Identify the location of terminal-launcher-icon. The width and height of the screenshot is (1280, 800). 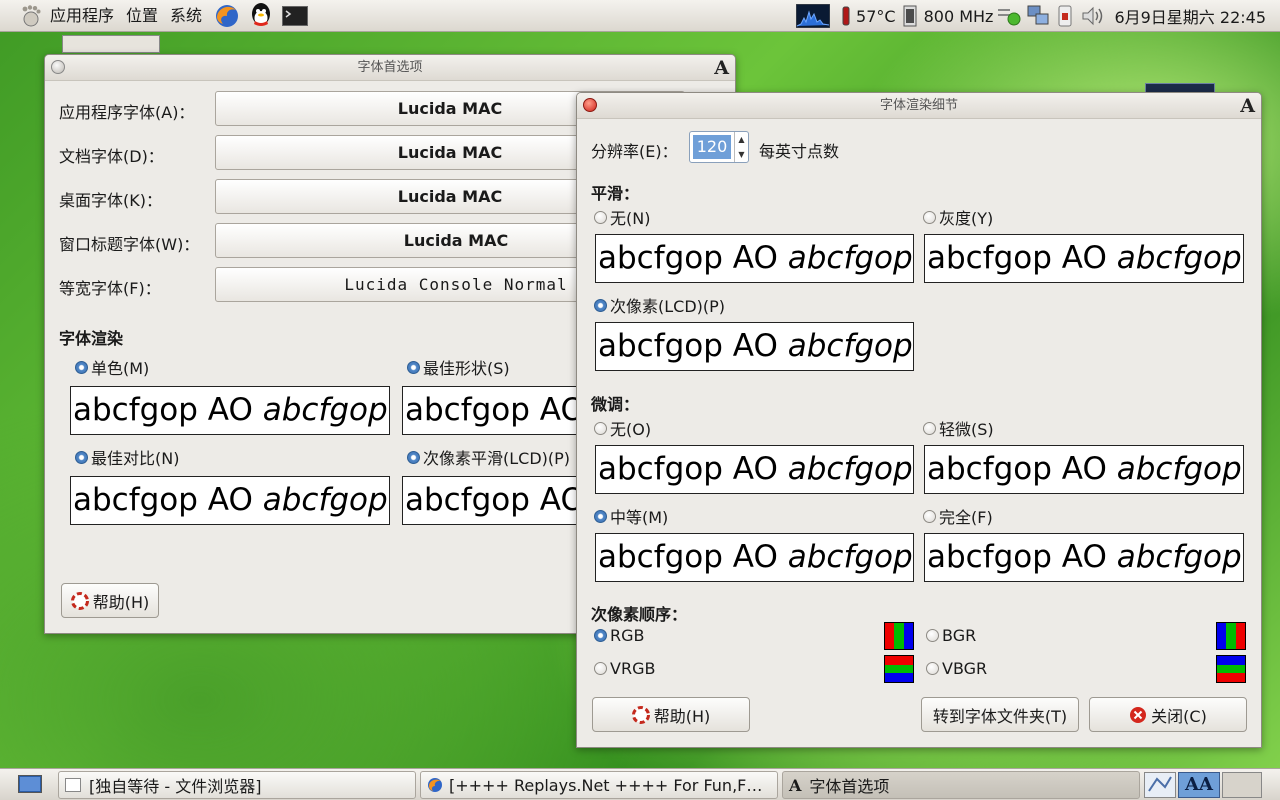
(295, 16).